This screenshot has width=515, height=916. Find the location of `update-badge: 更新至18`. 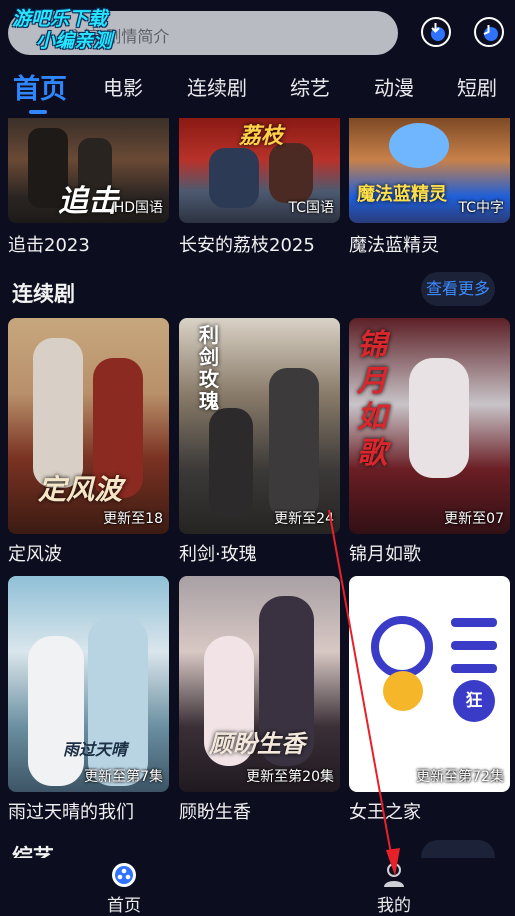

update-badge: 更新至18 is located at coordinates (133, 519).